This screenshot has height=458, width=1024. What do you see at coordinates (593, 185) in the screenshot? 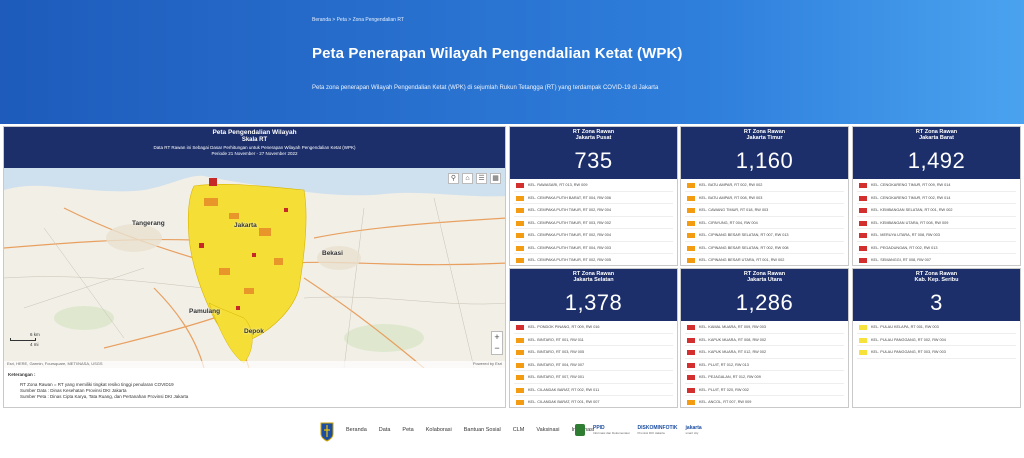
I see `rt-list-item: KEL. RAWASARI, RT 013, RW 009` at bounding box center [593, 185].